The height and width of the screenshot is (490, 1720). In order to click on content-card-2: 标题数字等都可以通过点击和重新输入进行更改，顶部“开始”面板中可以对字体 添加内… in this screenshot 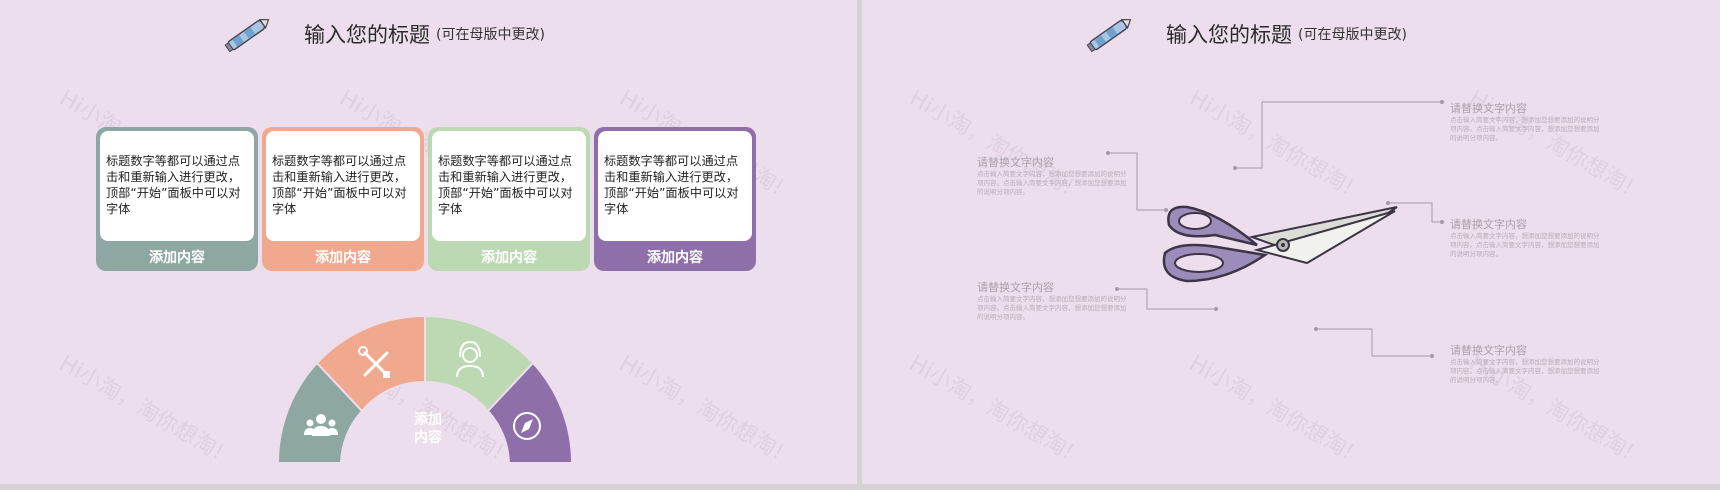, I will do `click(343, 199)`.